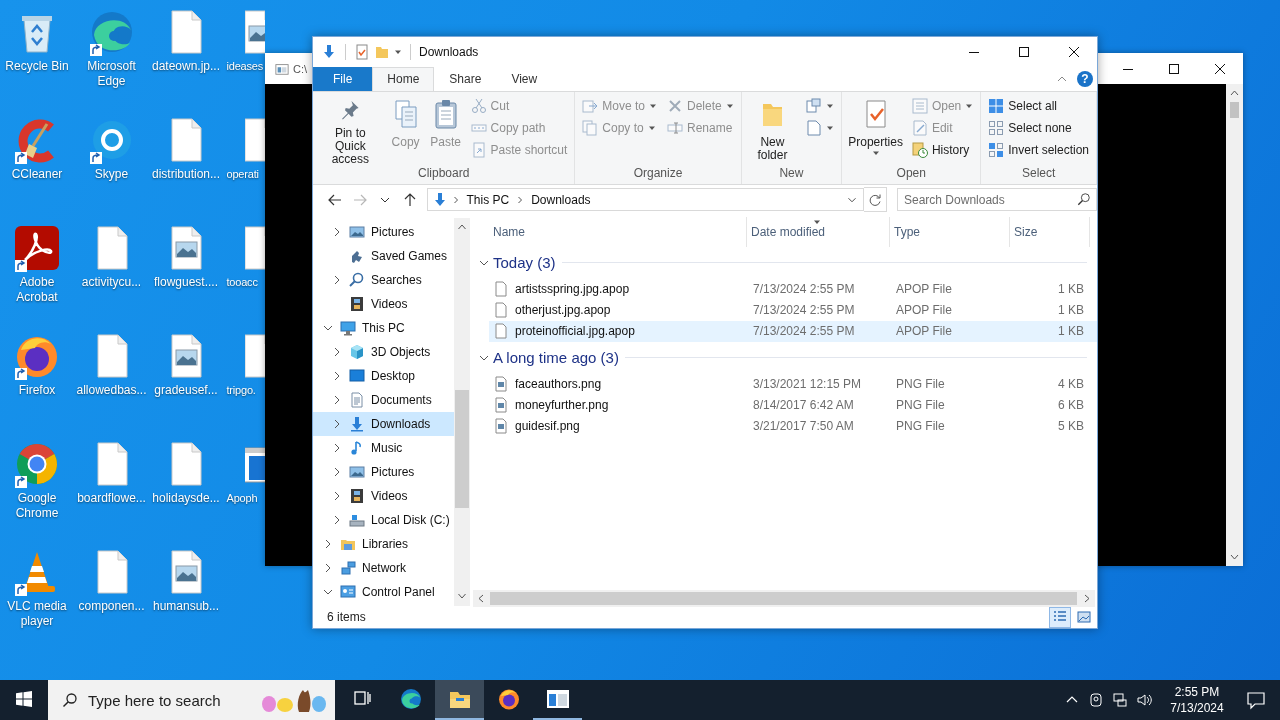 The image size is (1280, 720). I want to click on search-icon, so click(357, 279).